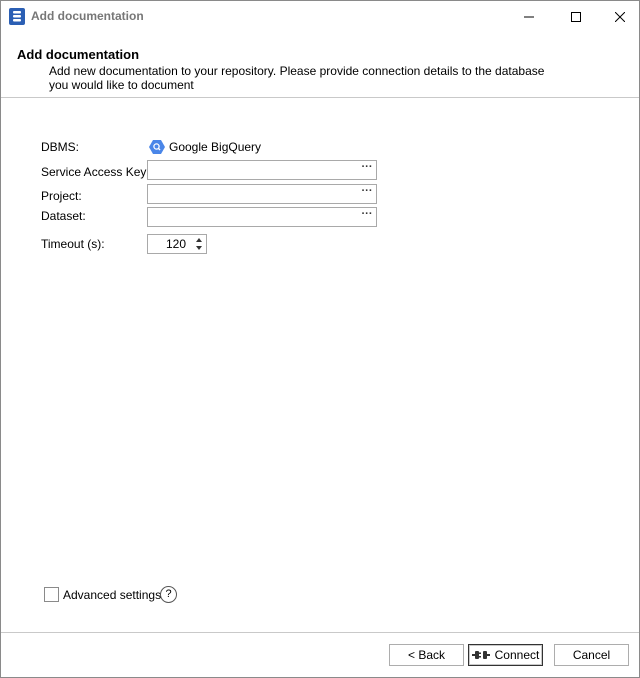 Image resolution: width=640 pixels, height=678 pixels. I want to click on dataset-field: ···, so click(262, 217).